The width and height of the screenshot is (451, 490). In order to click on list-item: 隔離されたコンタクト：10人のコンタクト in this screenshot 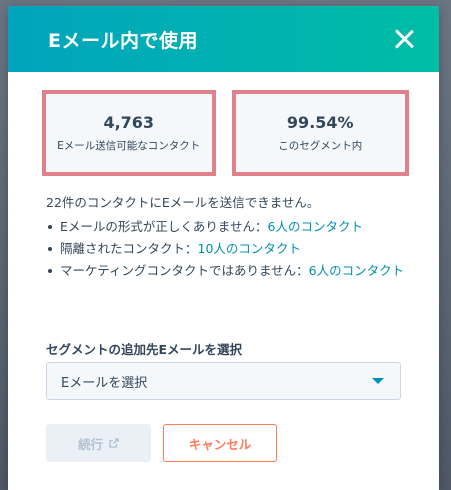, I will do `click(227, 249)`.